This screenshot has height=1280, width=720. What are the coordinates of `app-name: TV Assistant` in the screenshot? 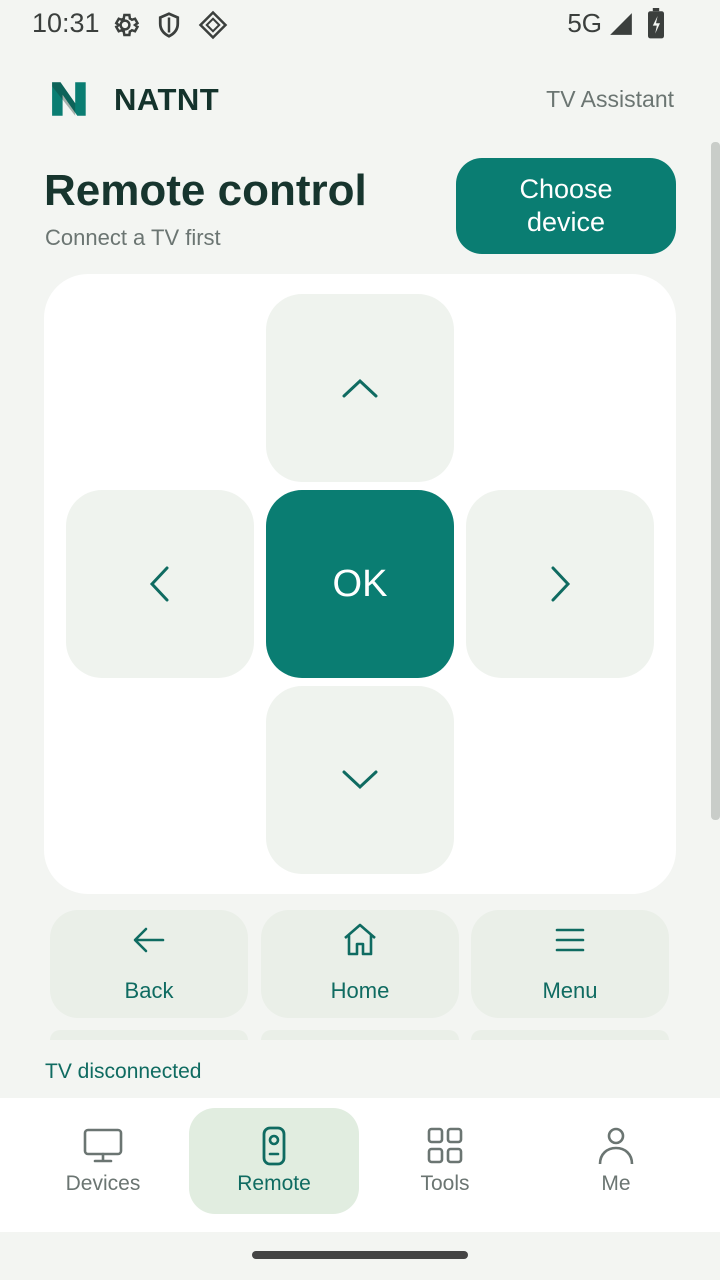 It's located at (610, 99).